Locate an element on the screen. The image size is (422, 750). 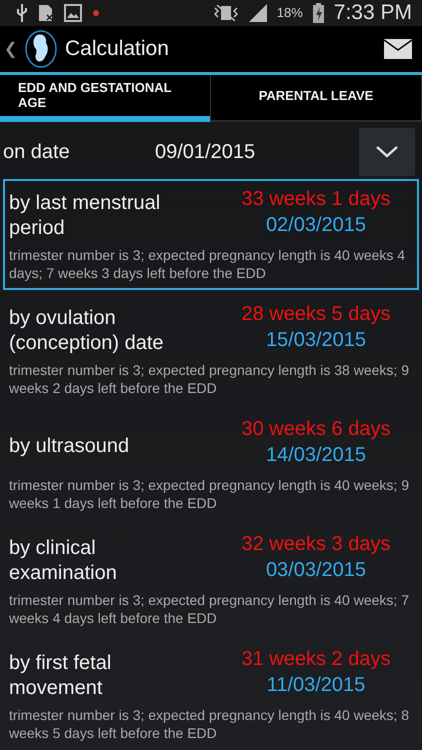
method-details: trimester number is 3; expected pregnancy length is 40 weeks 4 days; 7 weeks 3 days left before the EDD is located at coordinates (207, 264).